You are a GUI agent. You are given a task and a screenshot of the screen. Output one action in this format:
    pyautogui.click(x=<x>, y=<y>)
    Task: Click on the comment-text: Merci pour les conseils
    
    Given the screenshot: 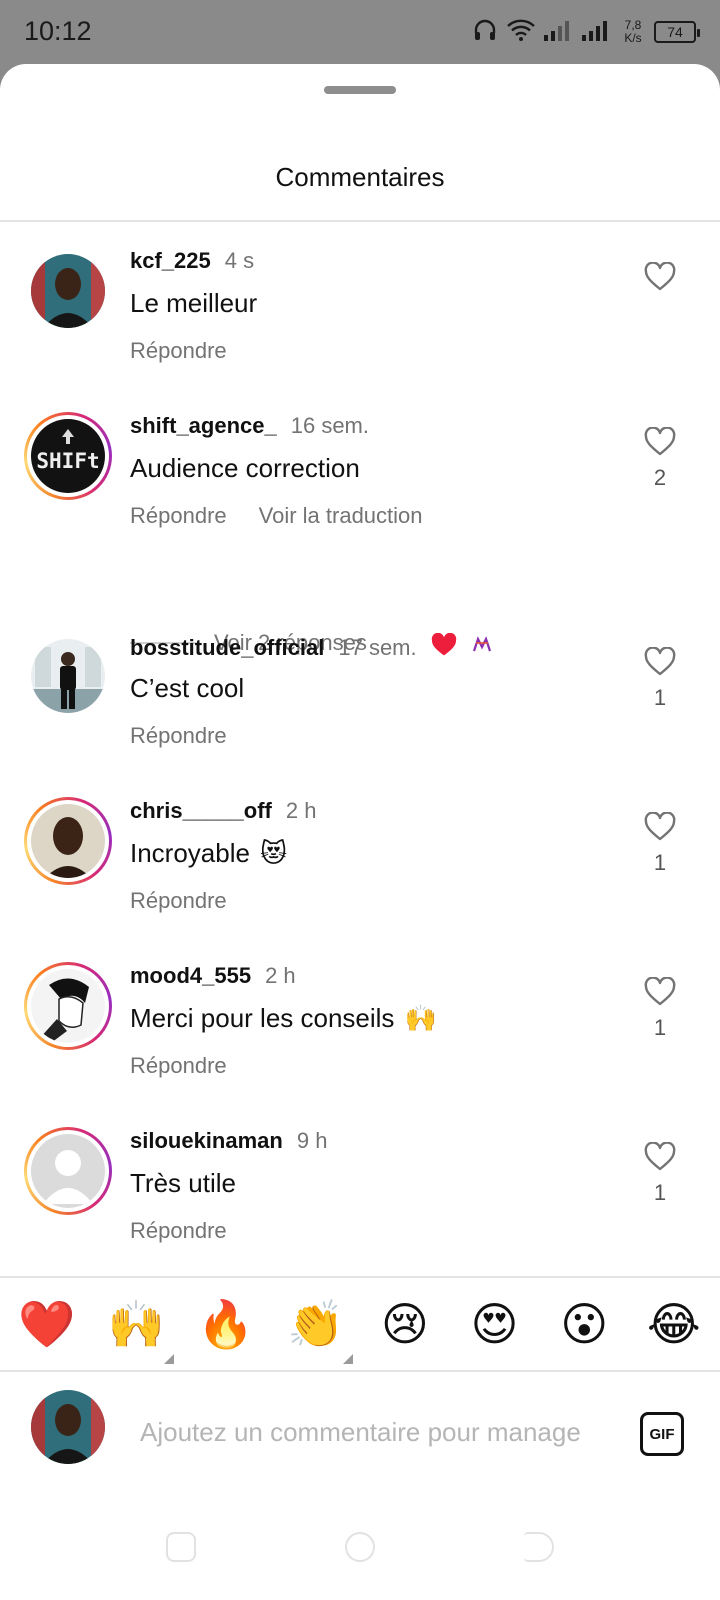 What is the action you would take?
    pyautogui.click(x=262, y=1018)
    